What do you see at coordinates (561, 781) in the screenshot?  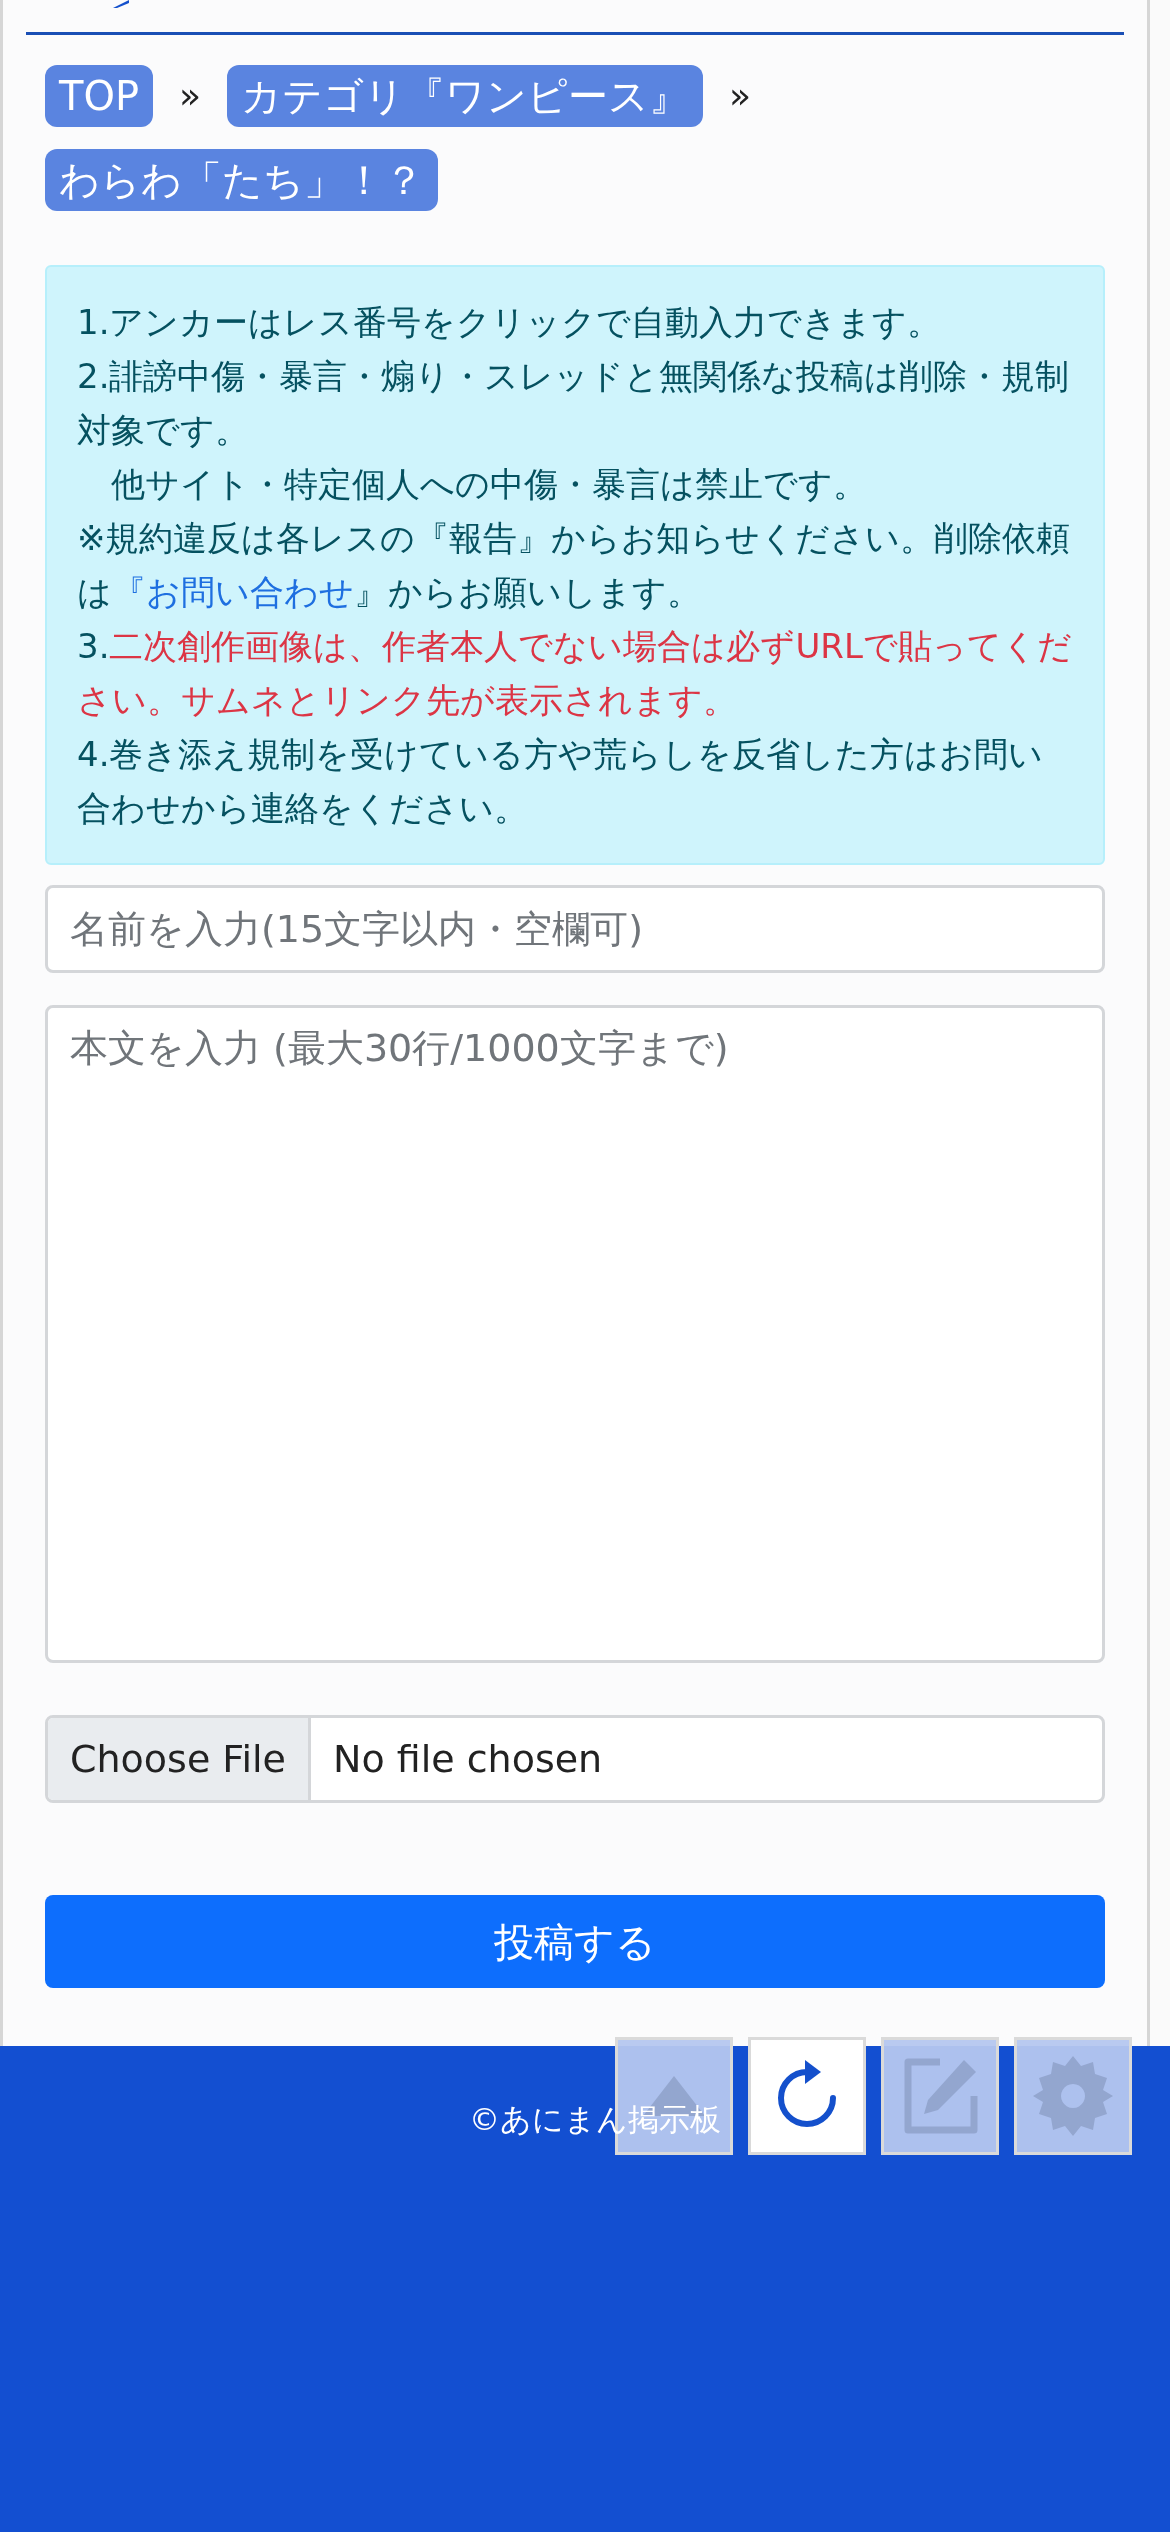 I see `notice-text: 4.巻き添え規制を受けている方や荒らしを反省した方はお問い合わせから連絡をください。` at bounding box center [561, 781].